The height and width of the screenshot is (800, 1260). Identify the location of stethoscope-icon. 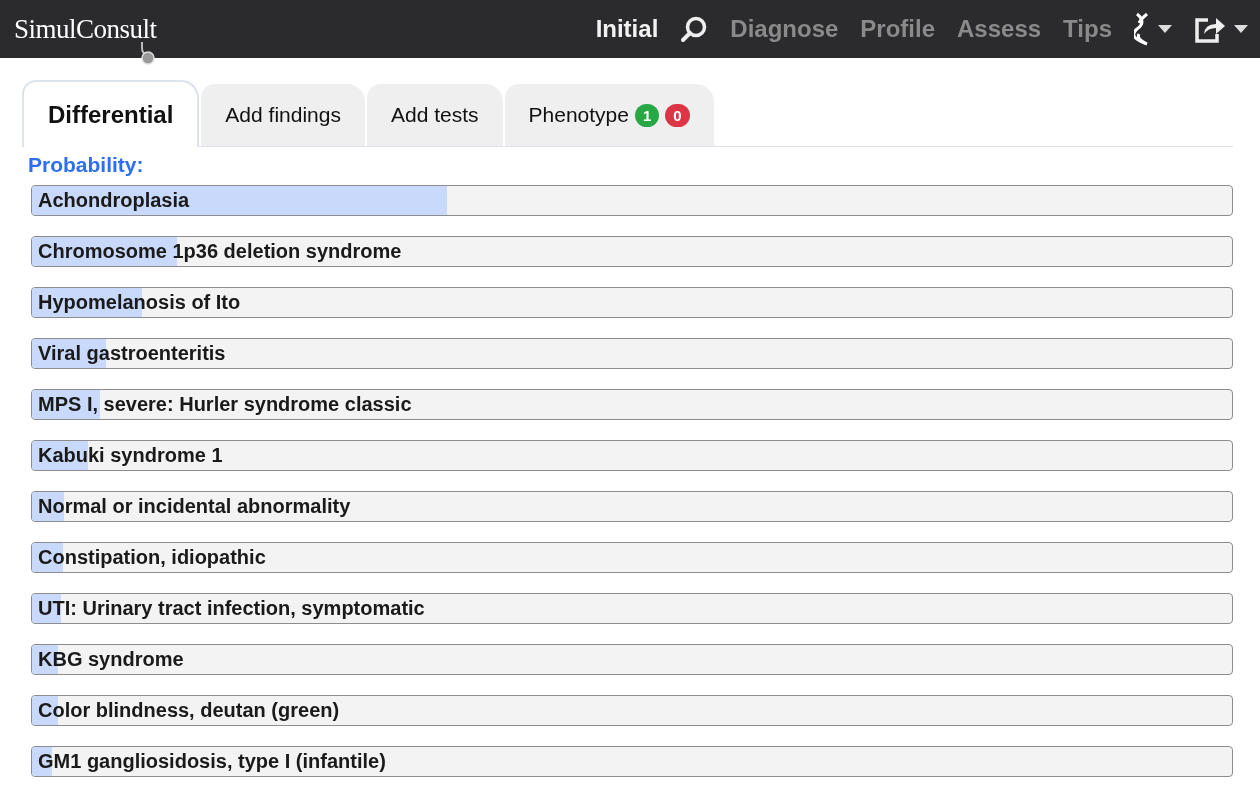
(147, 53).